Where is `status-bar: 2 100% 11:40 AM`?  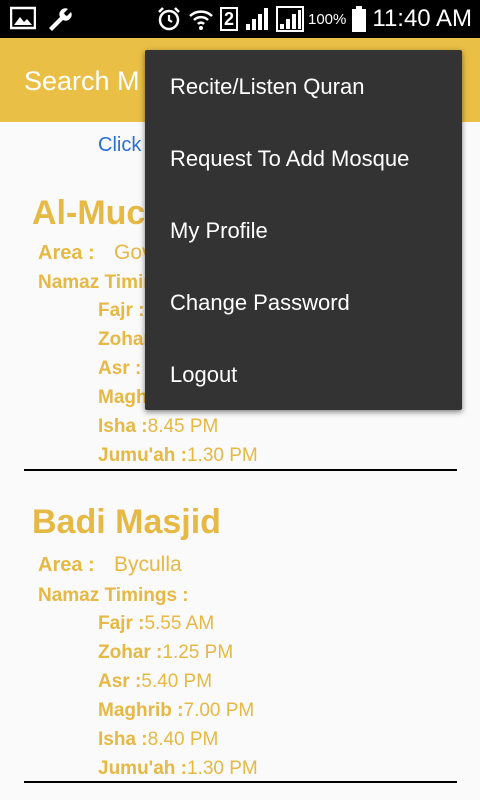
status-bar: 2 100% 11:40 AM is located at coordinates (240, 19).